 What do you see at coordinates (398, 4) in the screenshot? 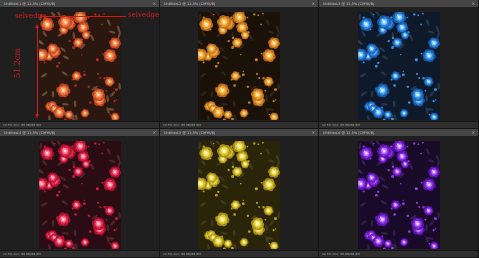
I see `document-tab-3: Untitled-3 @ 12.5% (CMYK/8) ×` at bounding box center [398, 4].